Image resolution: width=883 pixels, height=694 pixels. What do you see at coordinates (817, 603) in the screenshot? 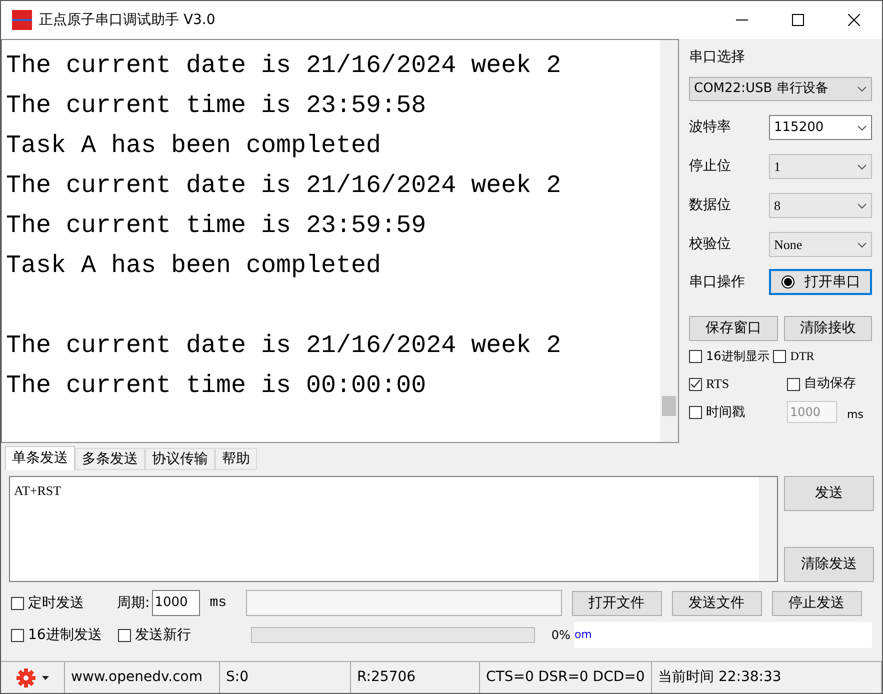
I see `stop-send-button: 停止发送` at bounding box center [817, 603].